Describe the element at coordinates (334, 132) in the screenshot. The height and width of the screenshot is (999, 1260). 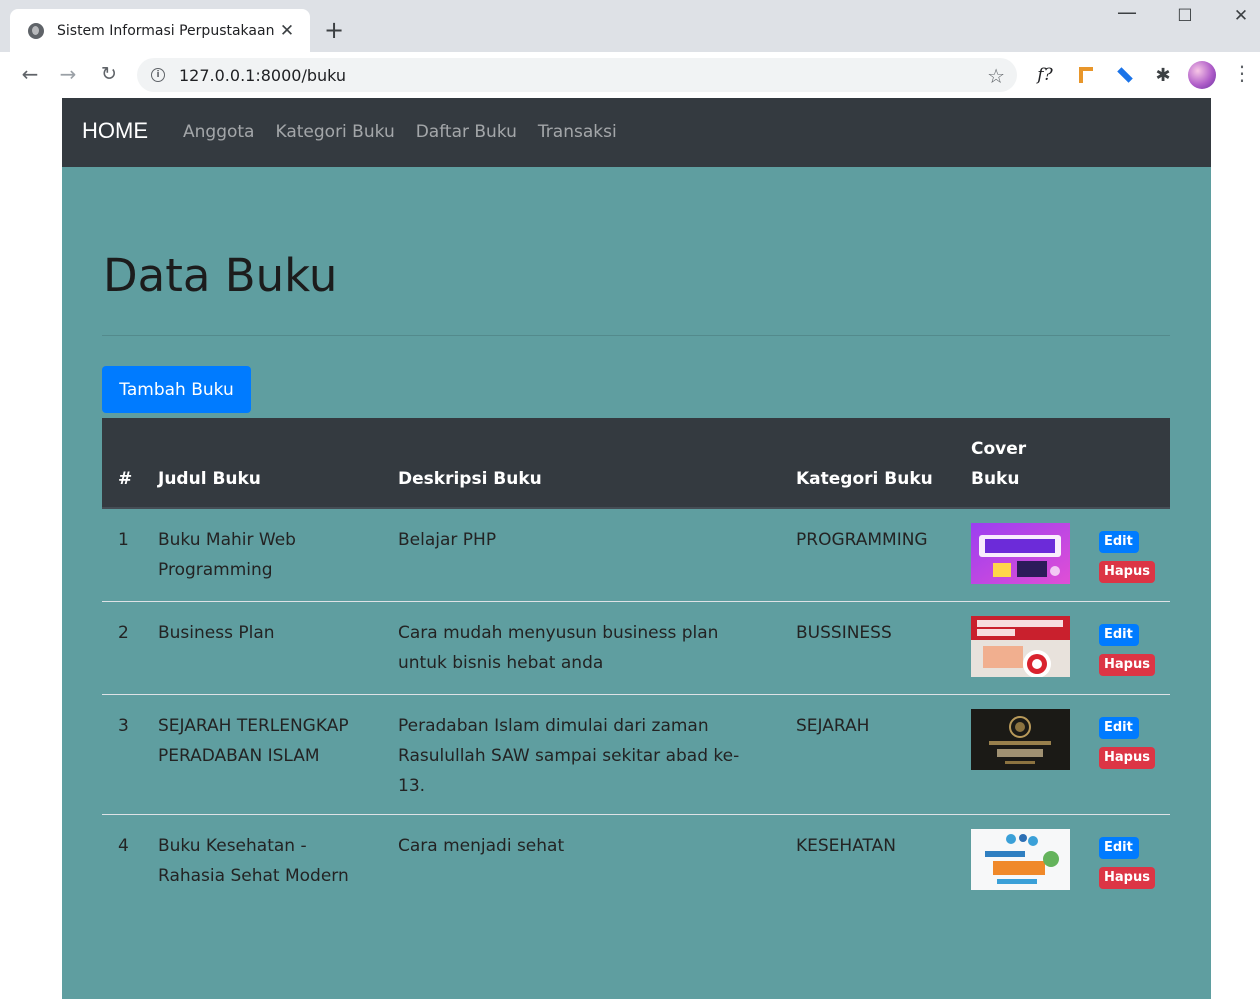
I see `nav-link-kategori-buku: Kategori Buku` at that location.